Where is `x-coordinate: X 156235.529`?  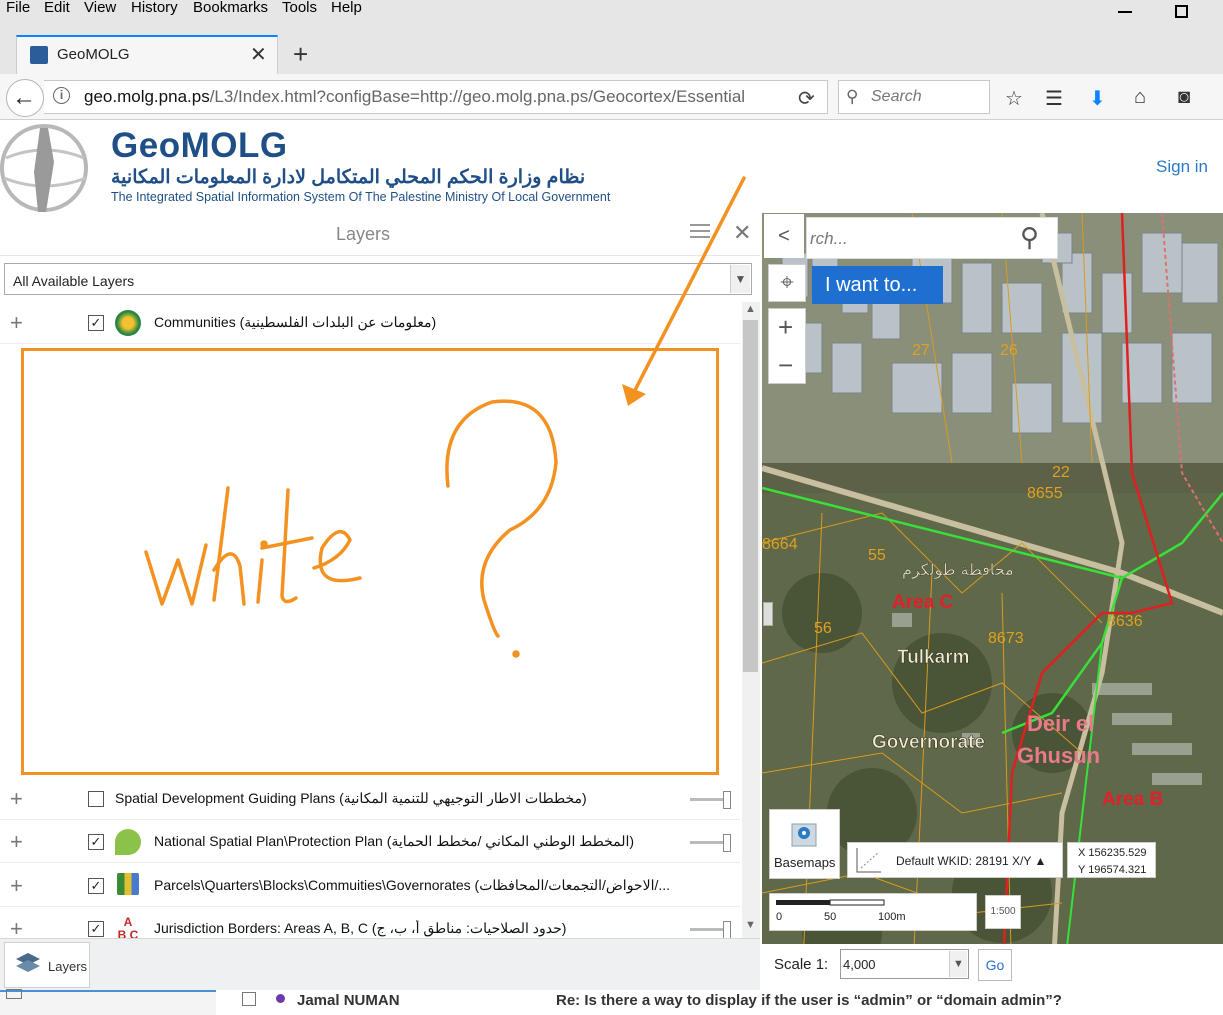
x-coordinate: X 156235.529 is located at coordinates (1112, 853).